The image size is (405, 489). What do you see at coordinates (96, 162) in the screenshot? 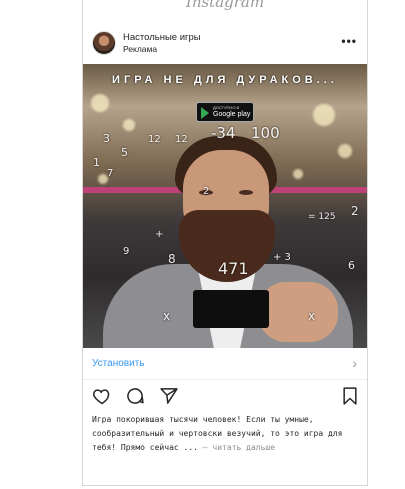
I see `math-overlay: 1` at bounding box center [96, 162].